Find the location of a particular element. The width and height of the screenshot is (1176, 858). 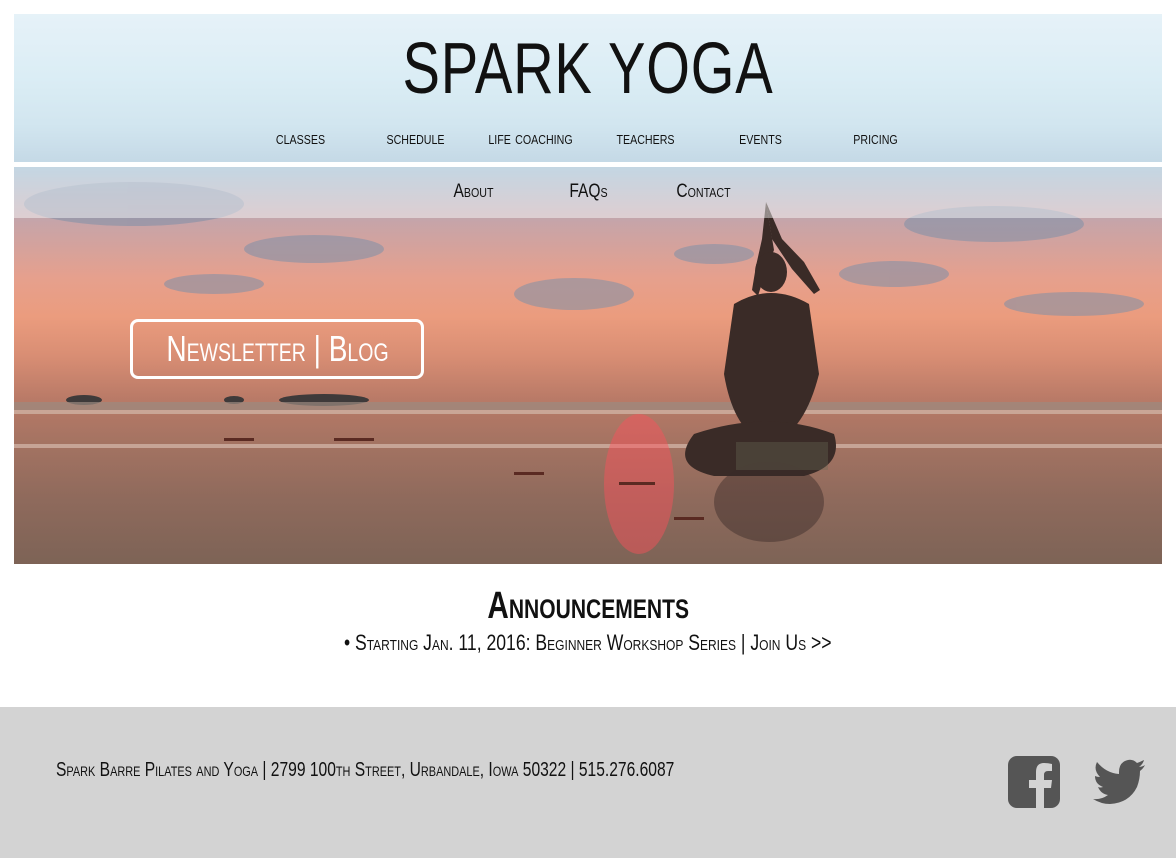

newsletter-blog-label: Newsletter | Blog is located at coordinates (277, 348).